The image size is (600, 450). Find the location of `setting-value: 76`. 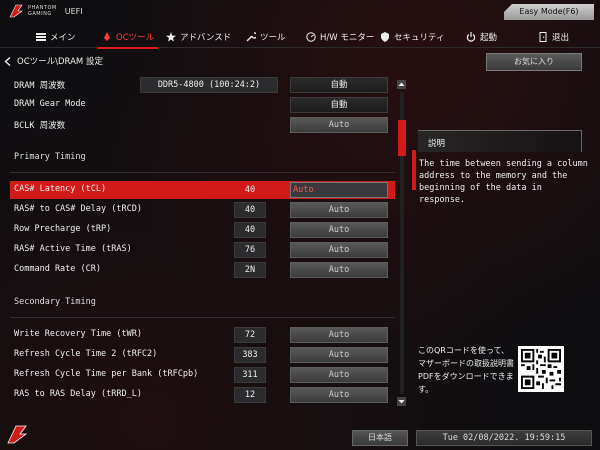

setting-value: 76 is located at coordinates (250, 250).